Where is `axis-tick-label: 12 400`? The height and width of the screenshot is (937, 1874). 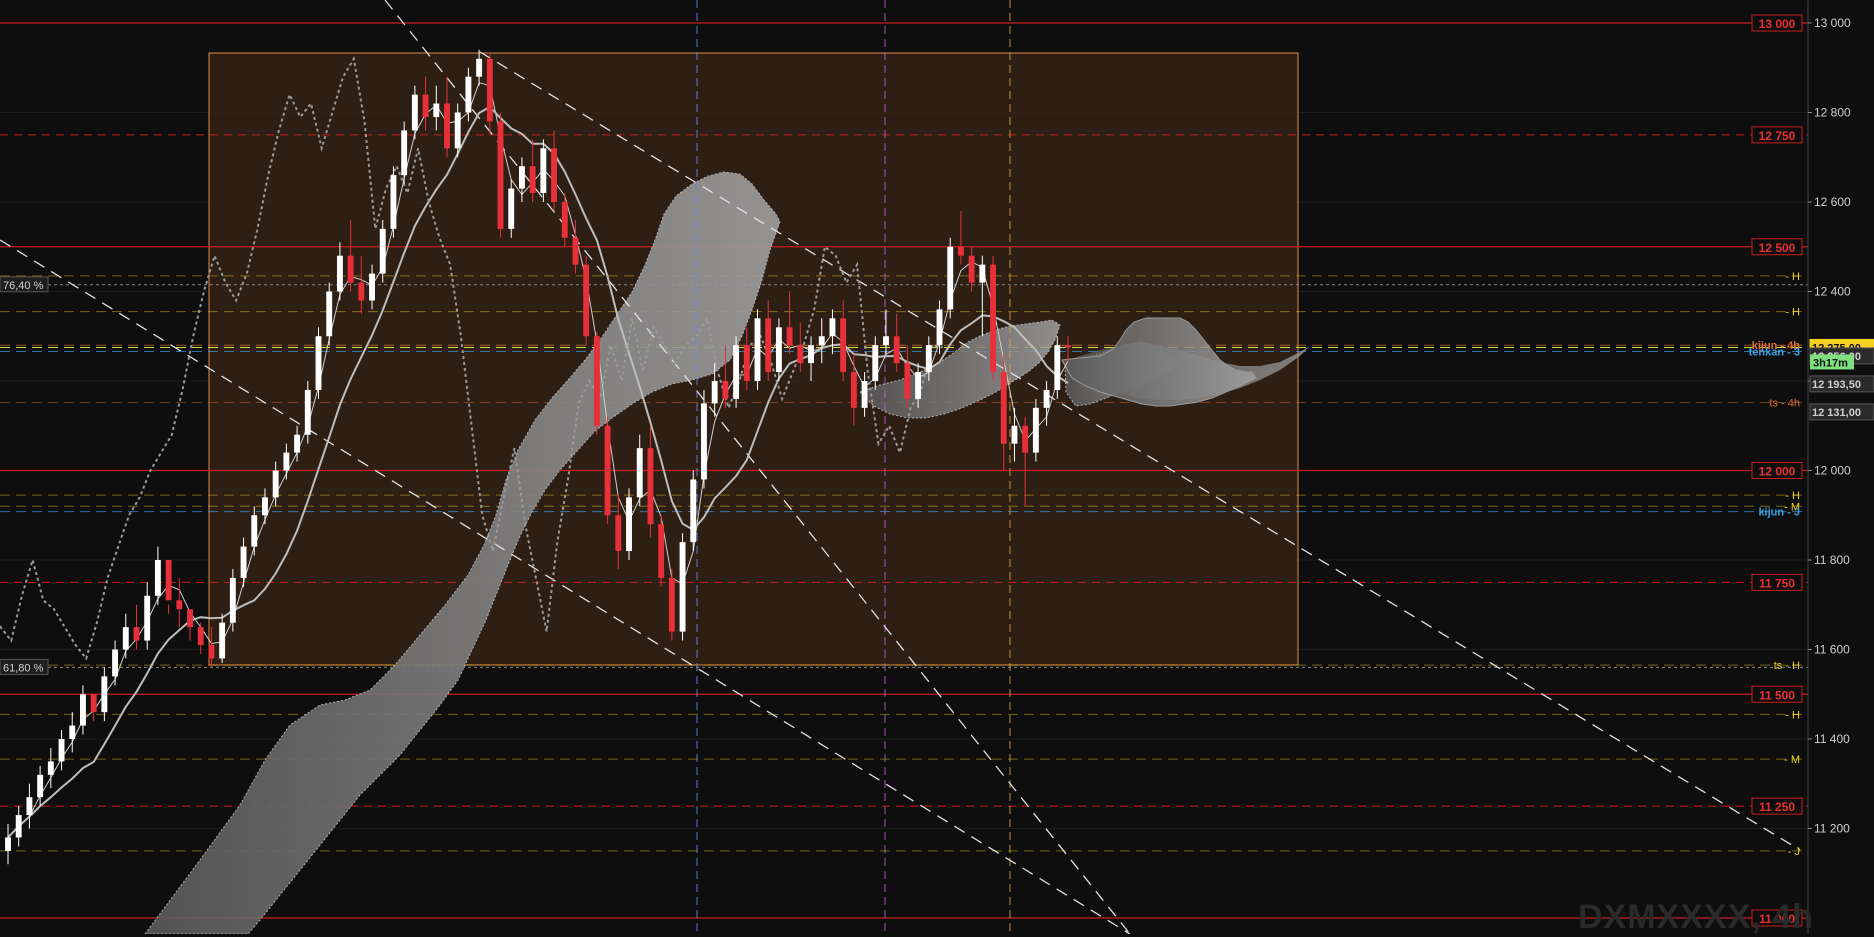
axis-tick-label: 12 400 is located at coordinates (1832, 292).